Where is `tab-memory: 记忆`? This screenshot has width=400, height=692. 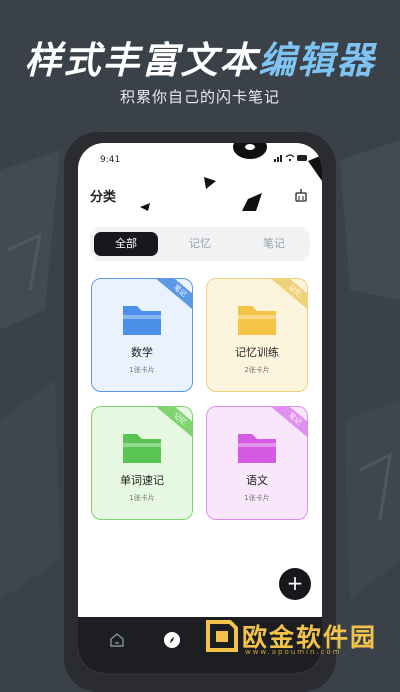
tab-memory: 记忆 is located at coordinates (200, 244).